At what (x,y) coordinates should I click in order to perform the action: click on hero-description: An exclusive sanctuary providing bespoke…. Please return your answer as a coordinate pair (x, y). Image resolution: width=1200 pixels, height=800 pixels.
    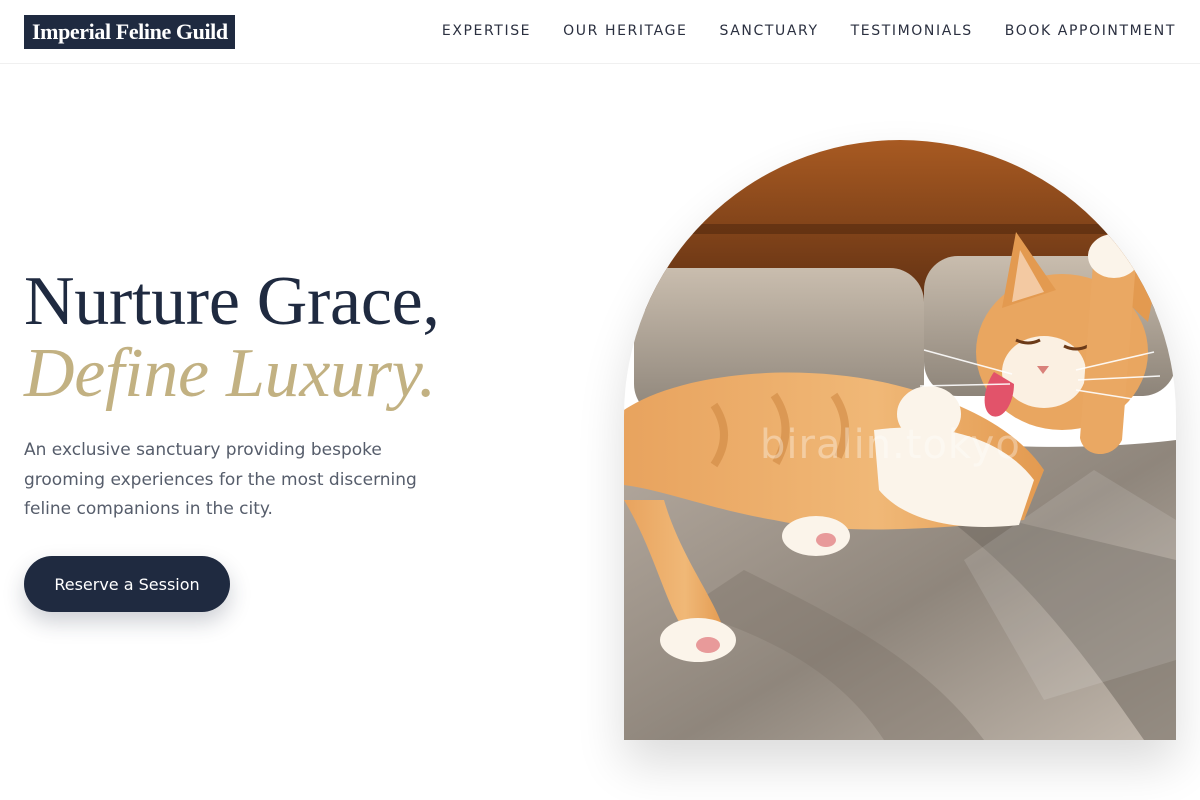
    Looking at the image, I should click on (220, 479).